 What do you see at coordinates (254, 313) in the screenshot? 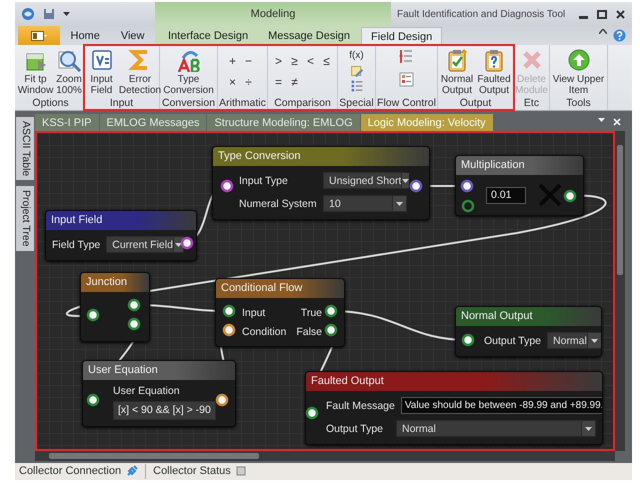
I see `port-label: Input` at bounding box center [254, 313].